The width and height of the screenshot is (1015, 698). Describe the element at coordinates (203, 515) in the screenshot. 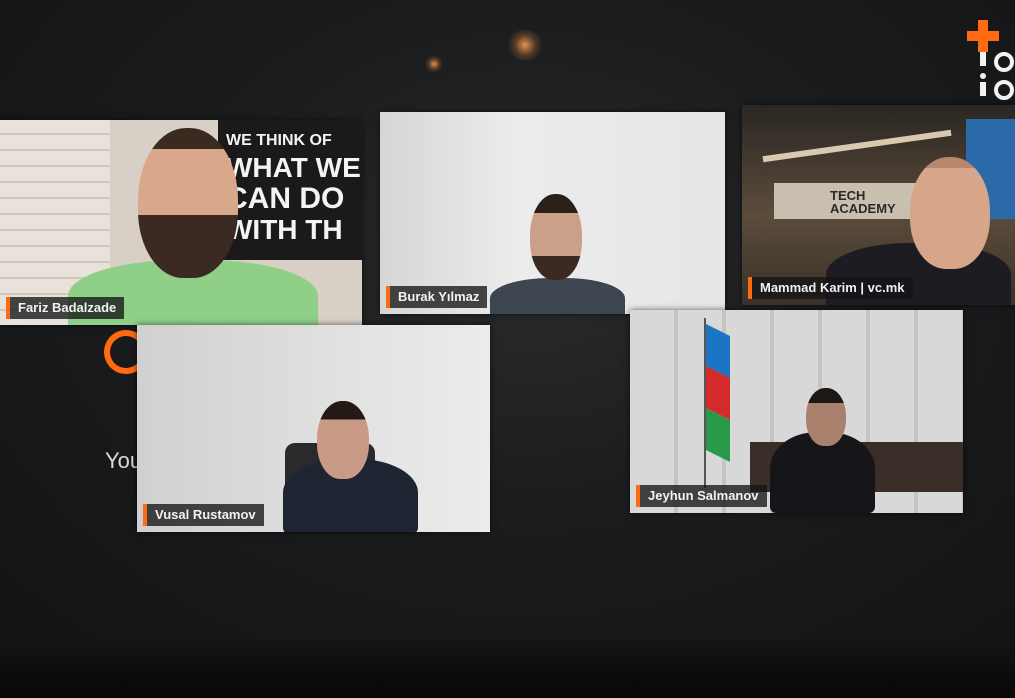

I see `participant-name-tag: Vusal Rustamov` at that location.